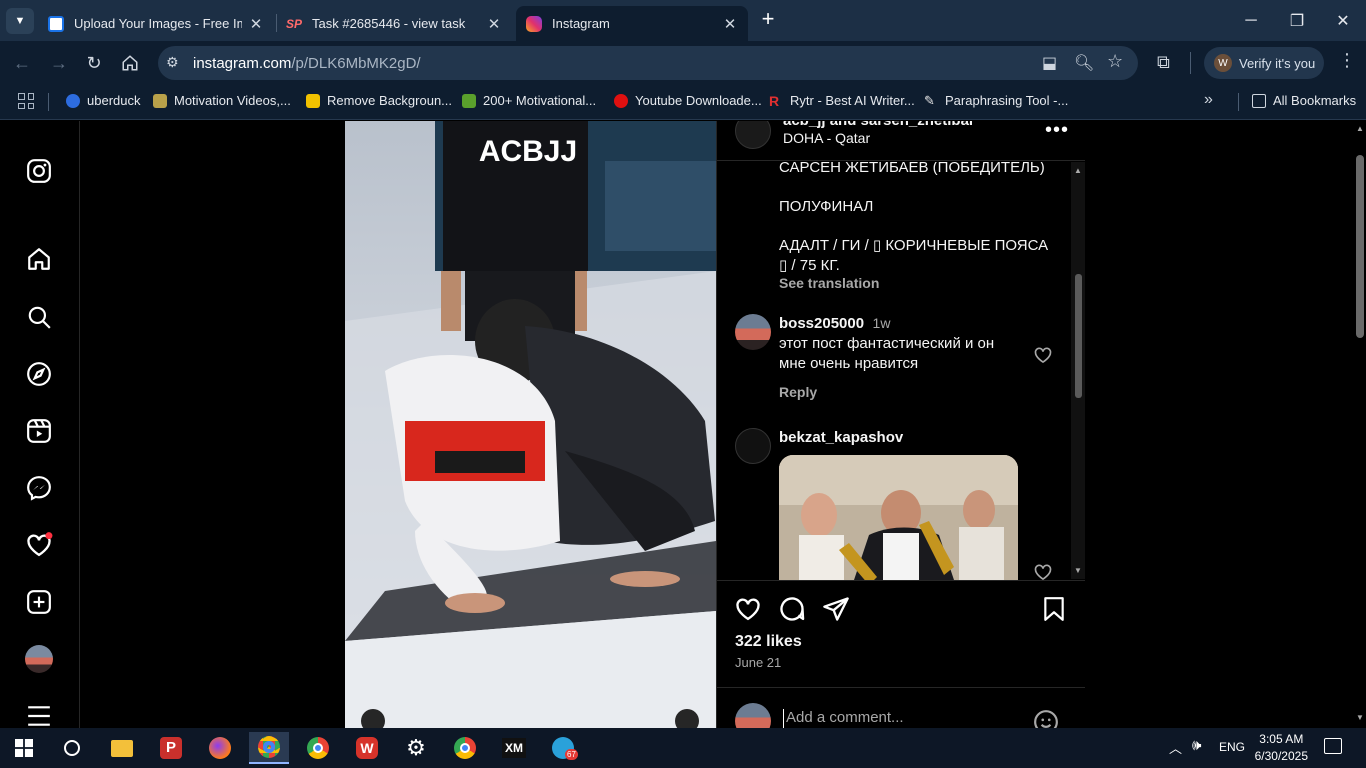 This screenshot has width=1366, height=768. I want to click on comment-text: этот пост фантастический и он, so click(887, 343).